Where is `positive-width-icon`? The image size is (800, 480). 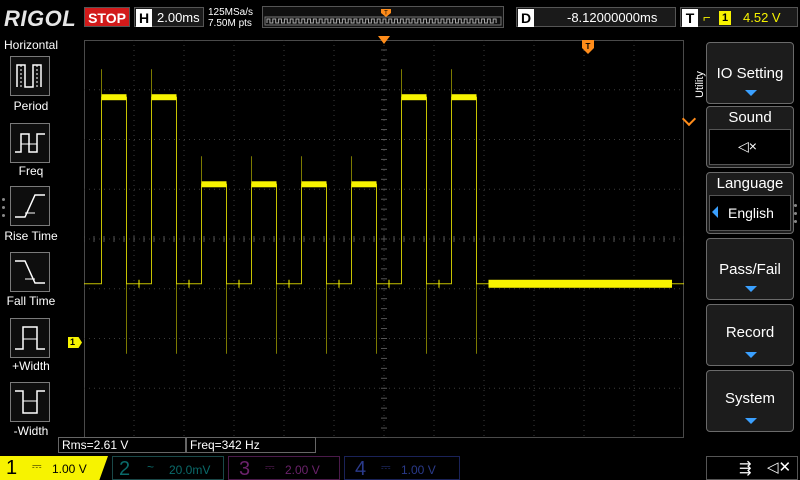
positive-width-icon is located at coordinates (30, 338).